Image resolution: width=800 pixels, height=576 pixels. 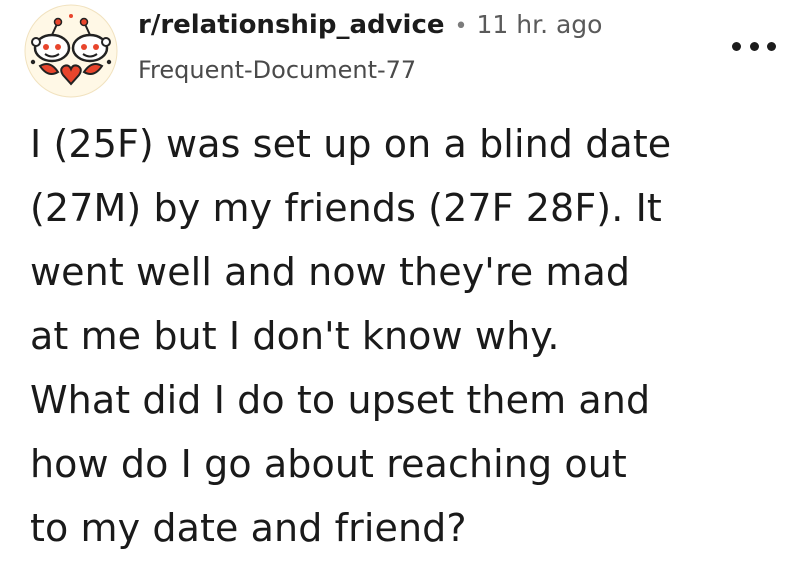 What do you see at coordinates (295, 336) in the screenshot?
I see `title-line: at me but I don't know why.` at bounding box center [295, 336].